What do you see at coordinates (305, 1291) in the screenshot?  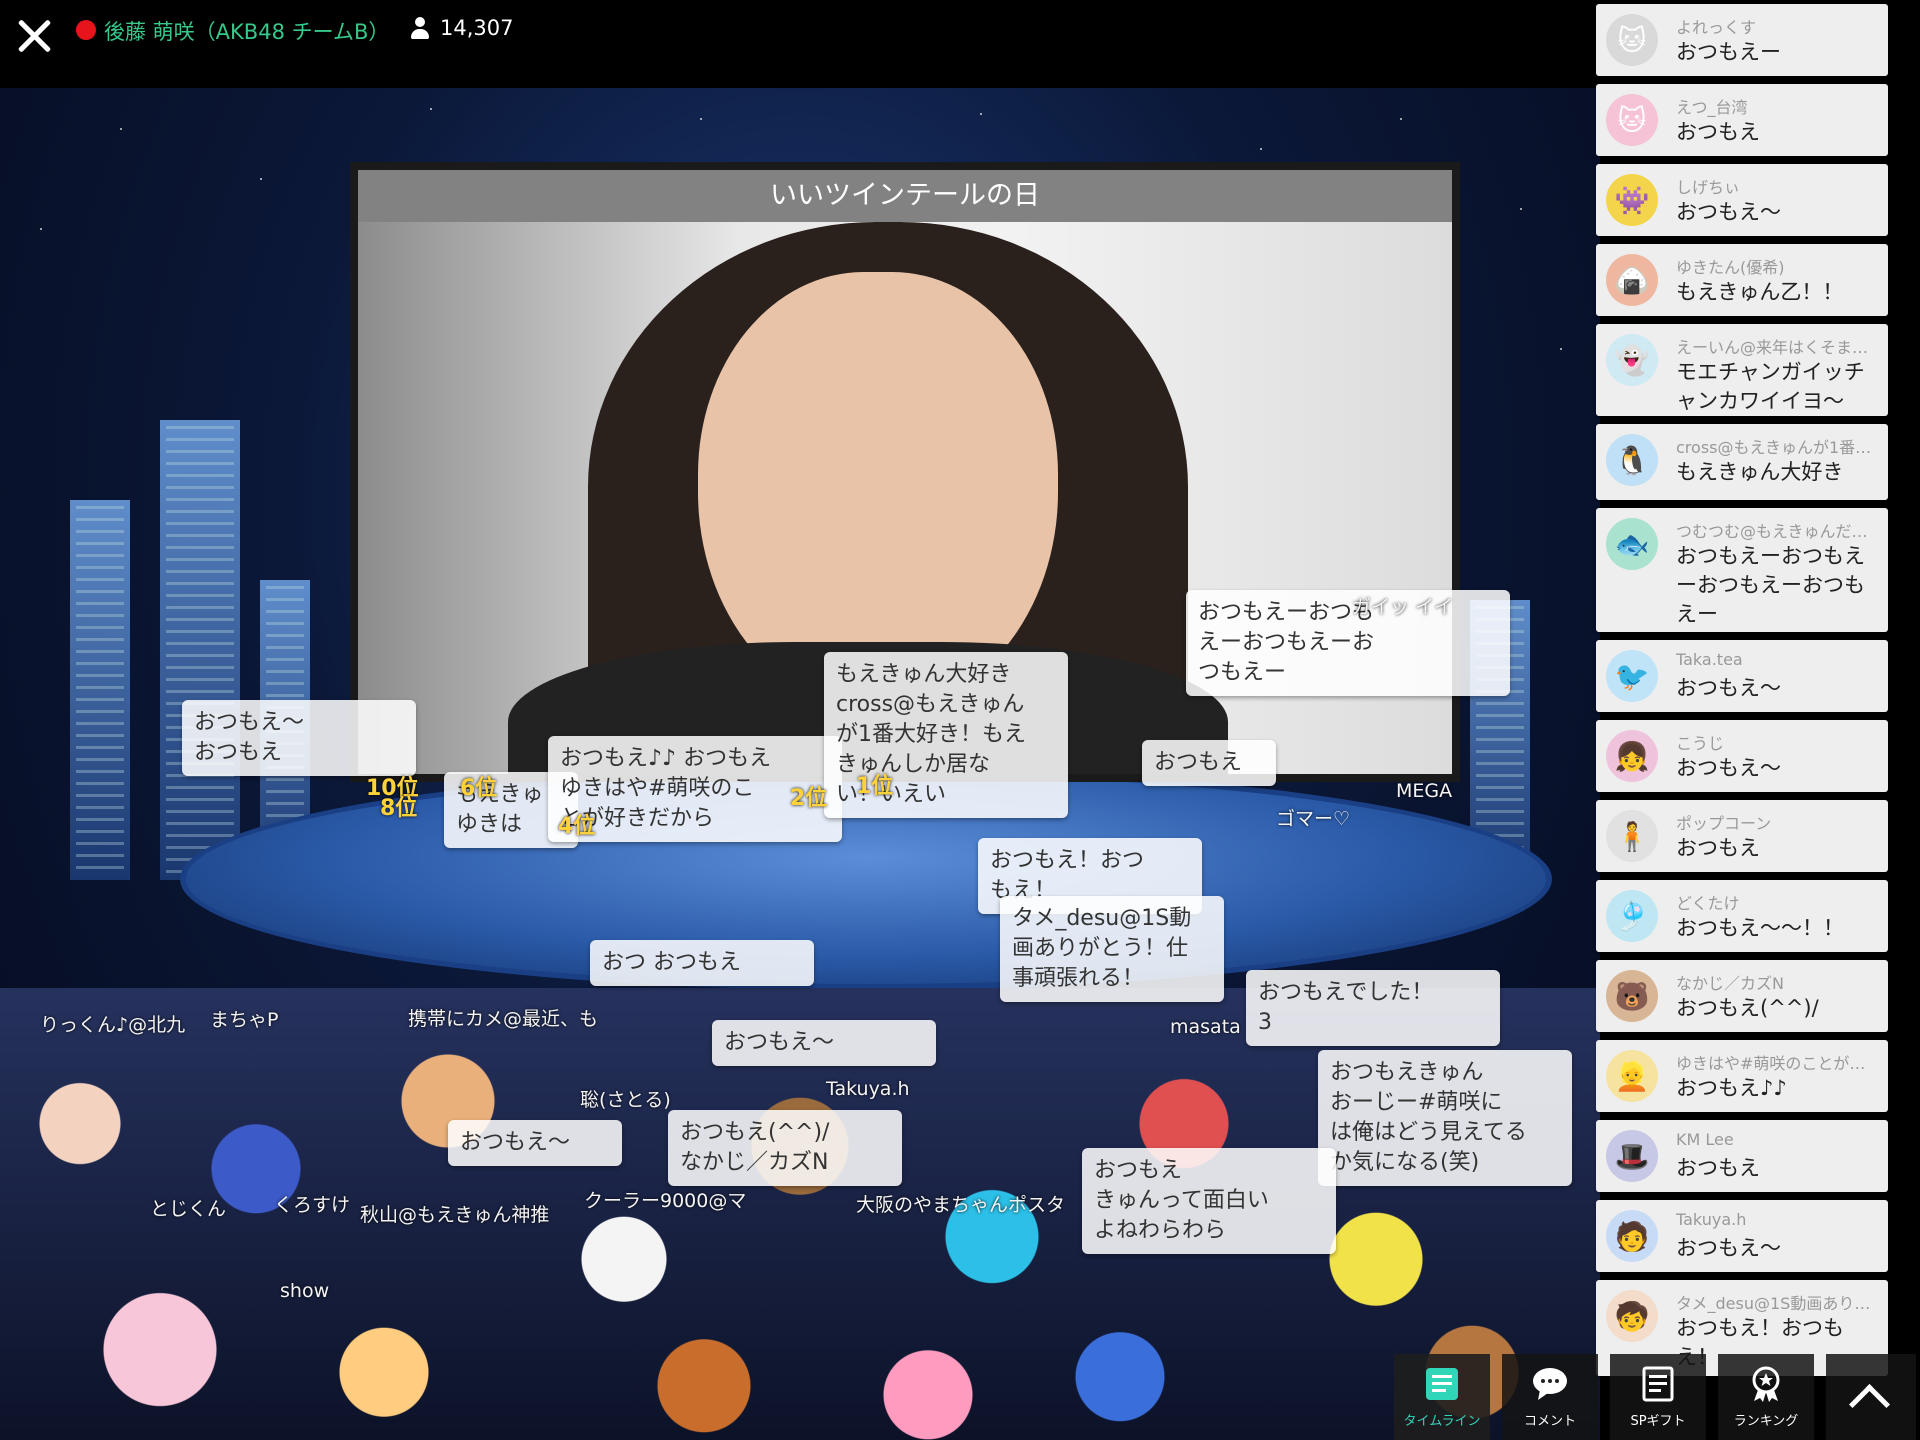 I see `floating-user-tag: show` at bounding box center [305, 1291].